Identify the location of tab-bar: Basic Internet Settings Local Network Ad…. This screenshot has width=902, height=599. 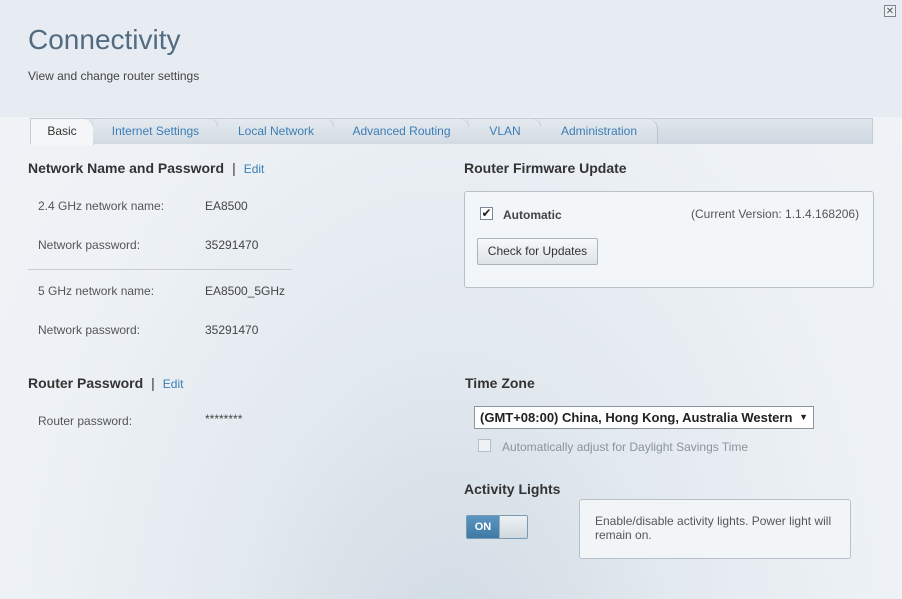
(451, 131).